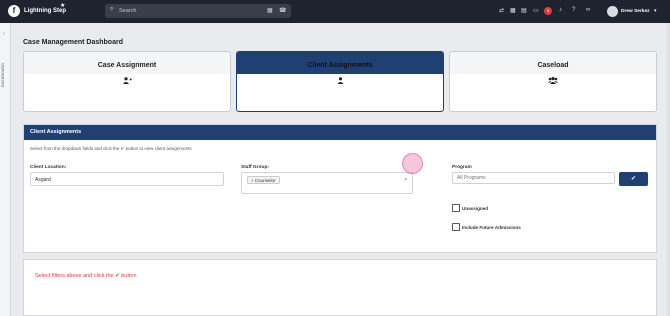  What do you see at coordinates (588, 10) in the screenshot?
I see `link-icon: ∞` at bounding box center [588, 10].